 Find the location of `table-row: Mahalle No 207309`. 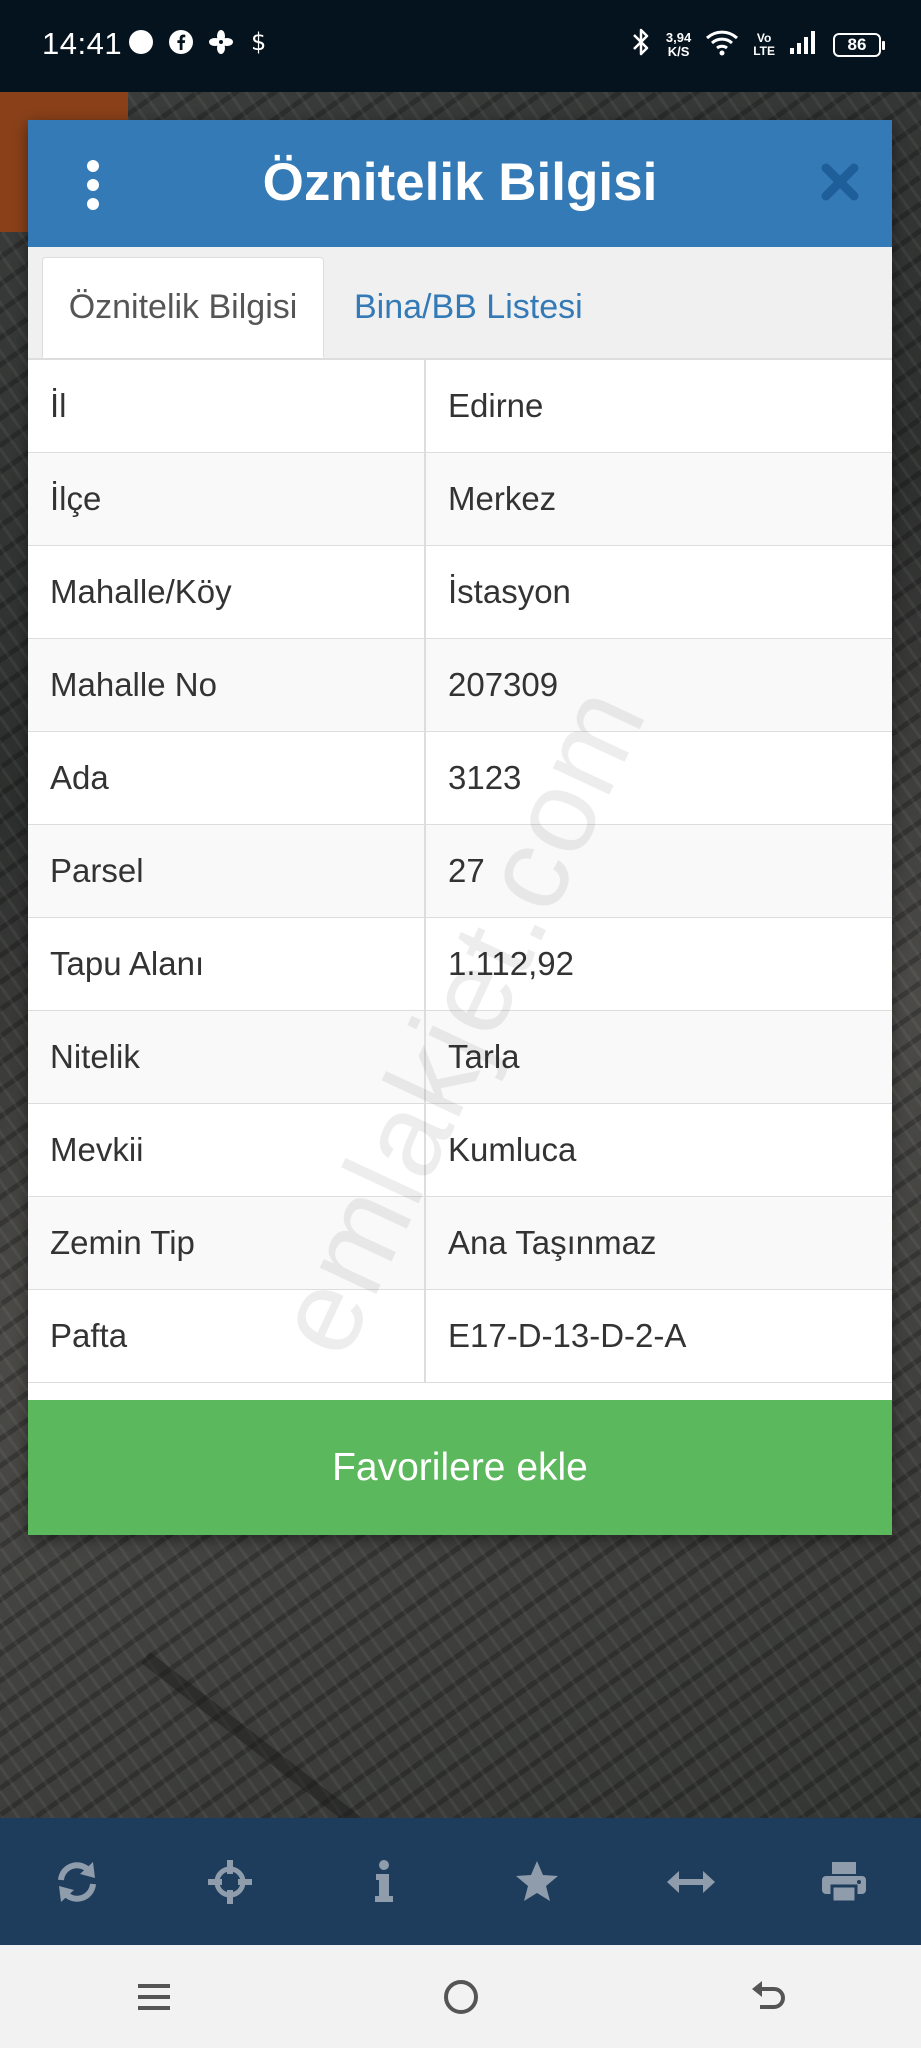

table-row: Mahalle No 207309 is located at coordinates (460, 685).